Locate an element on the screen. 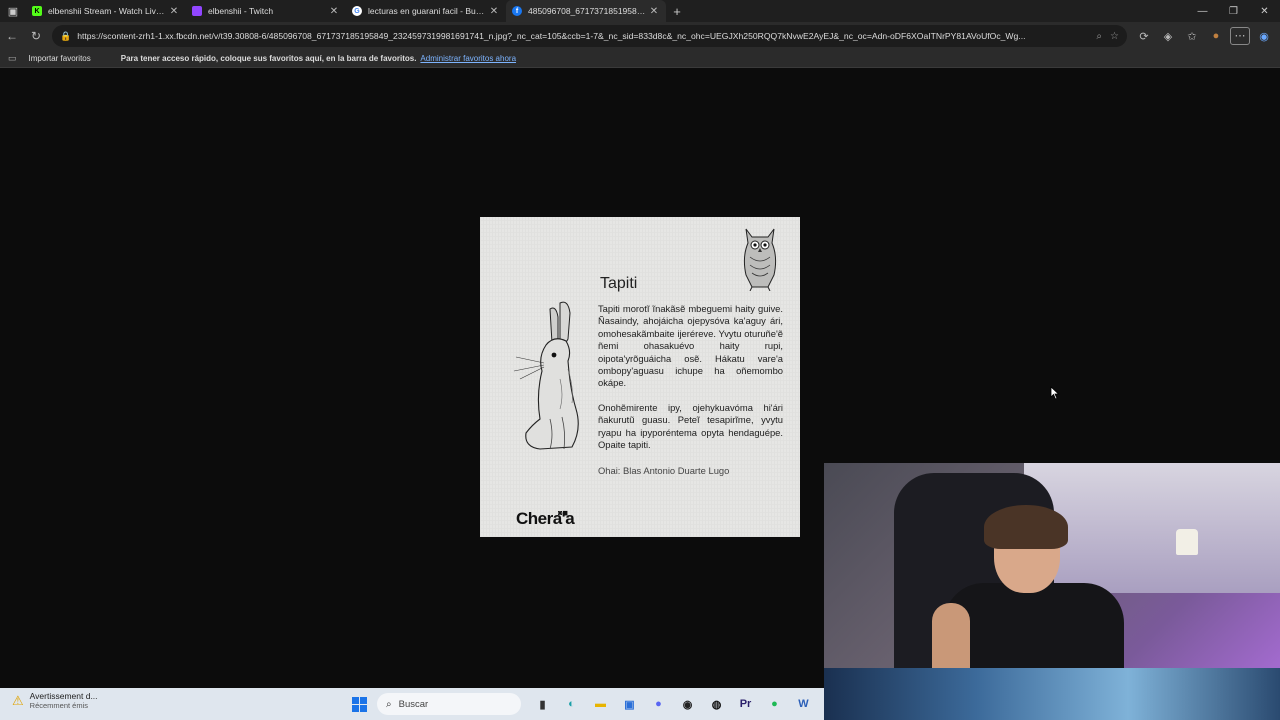  tab-image-active: f 485096708_671737185195849_23 ✕ is located at coordinates (586, 11).